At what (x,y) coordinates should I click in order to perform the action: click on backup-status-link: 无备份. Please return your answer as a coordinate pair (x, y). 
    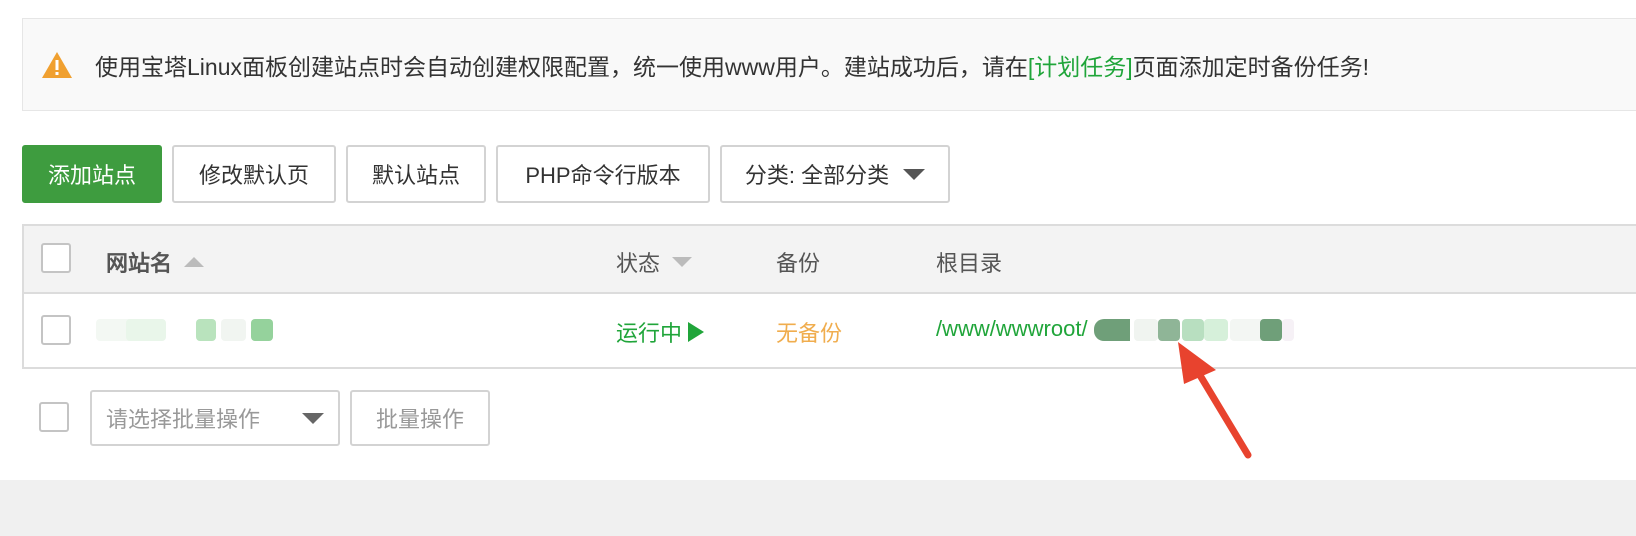
    Looking at the image, I should click on (809, 332).